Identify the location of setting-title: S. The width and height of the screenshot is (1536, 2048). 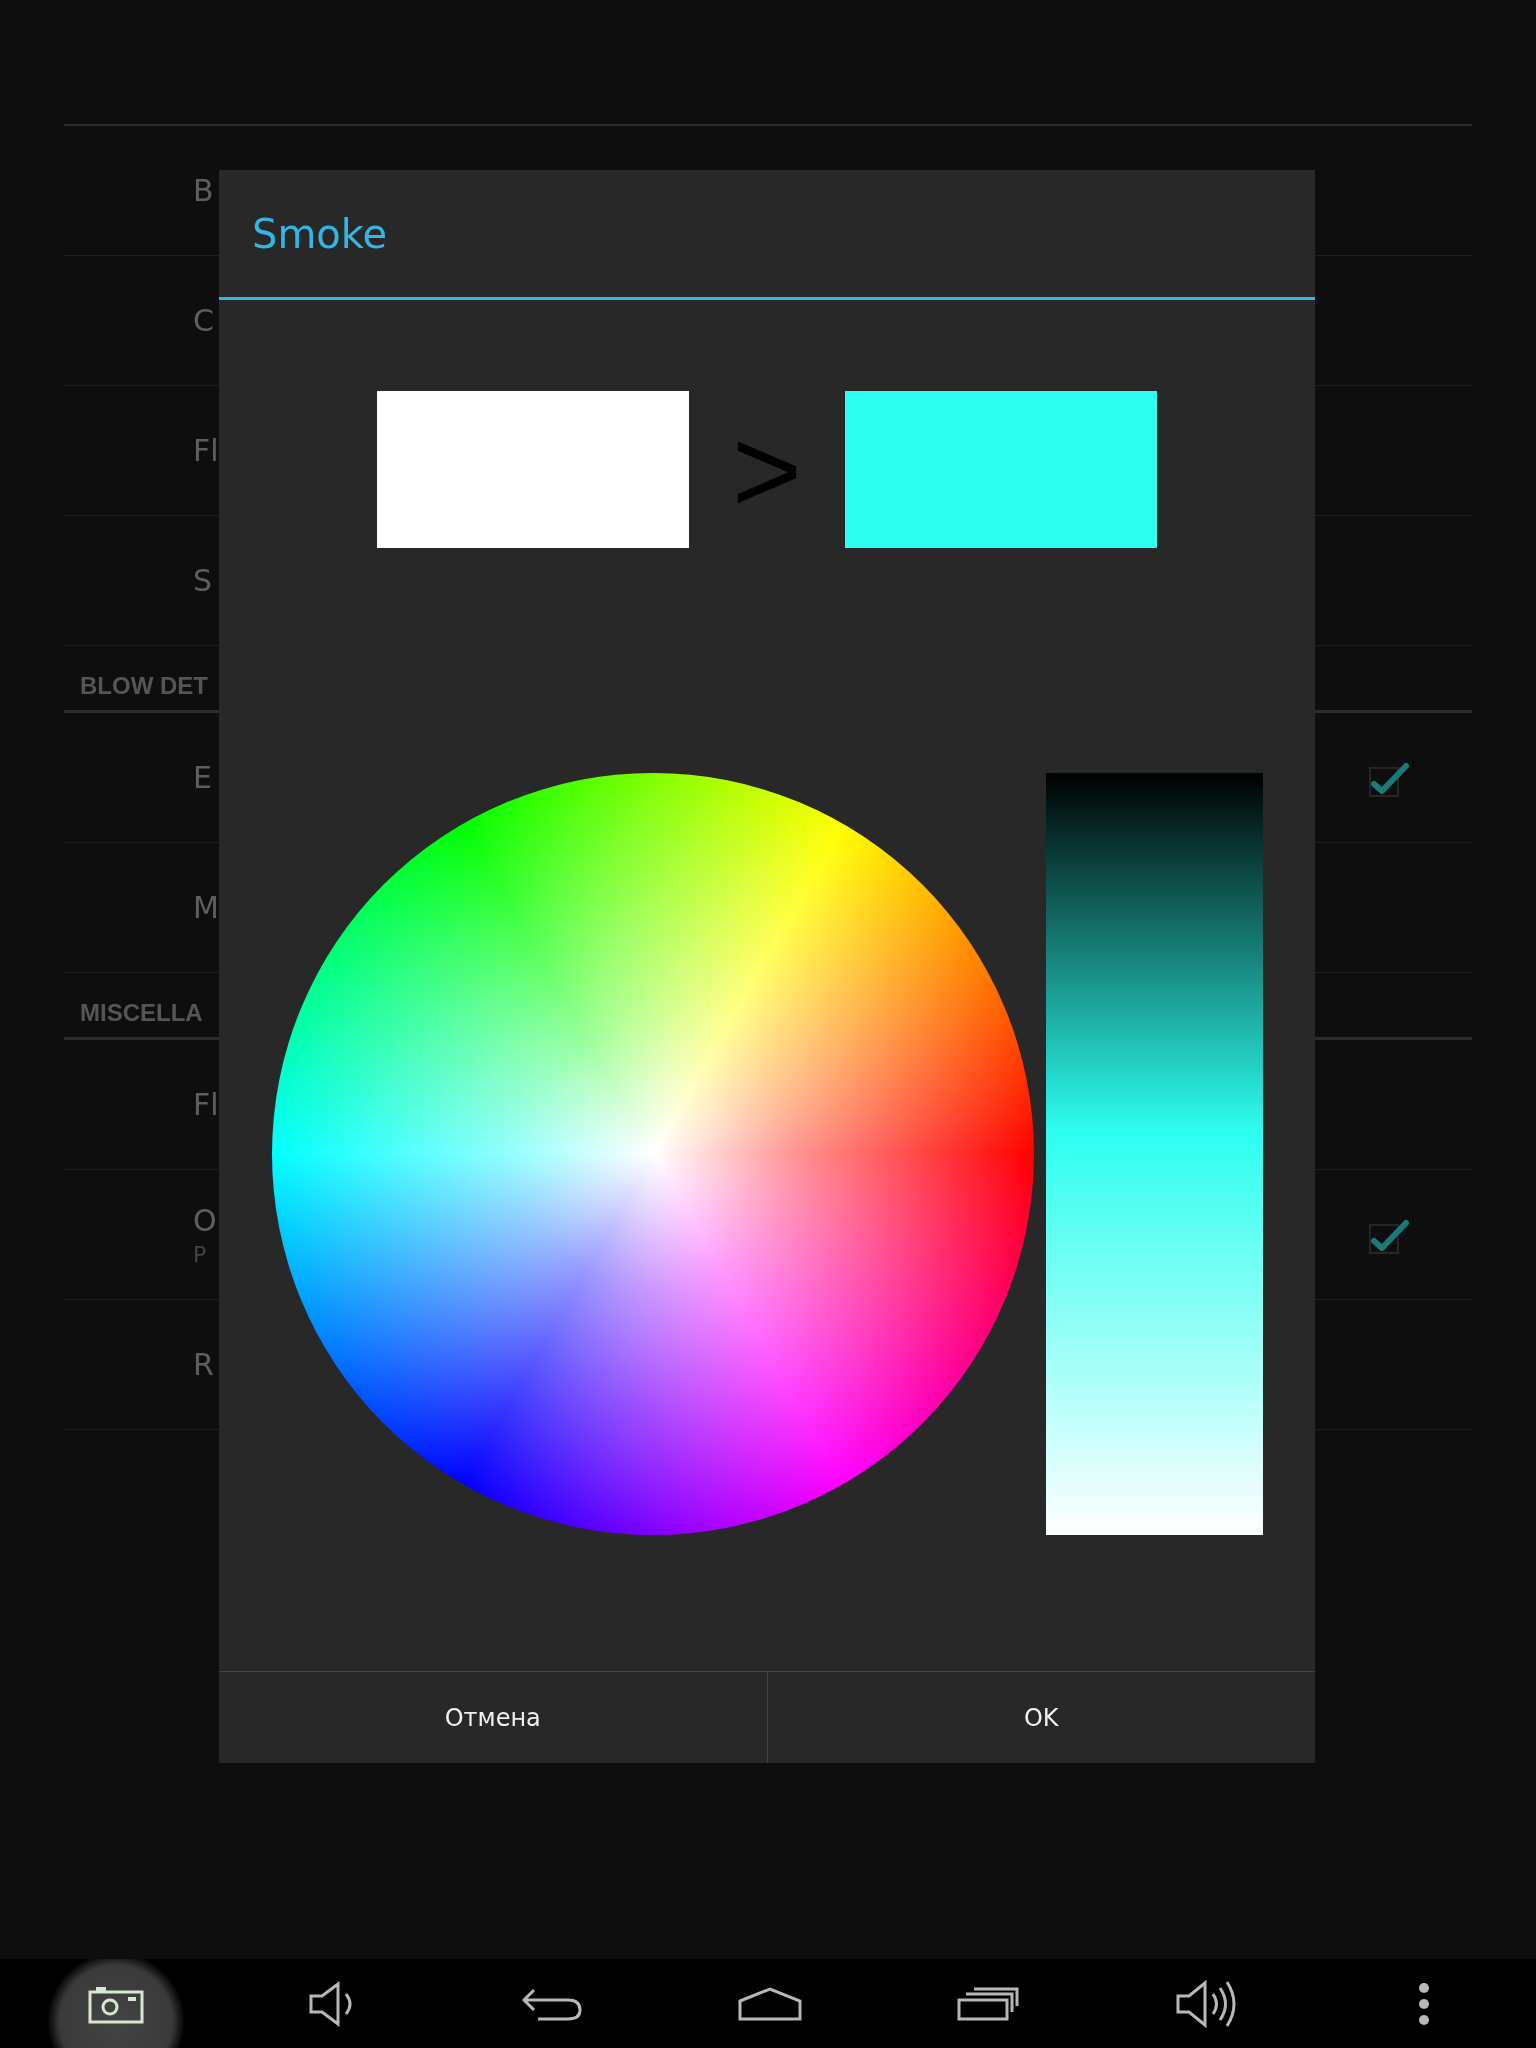
(203, 580).